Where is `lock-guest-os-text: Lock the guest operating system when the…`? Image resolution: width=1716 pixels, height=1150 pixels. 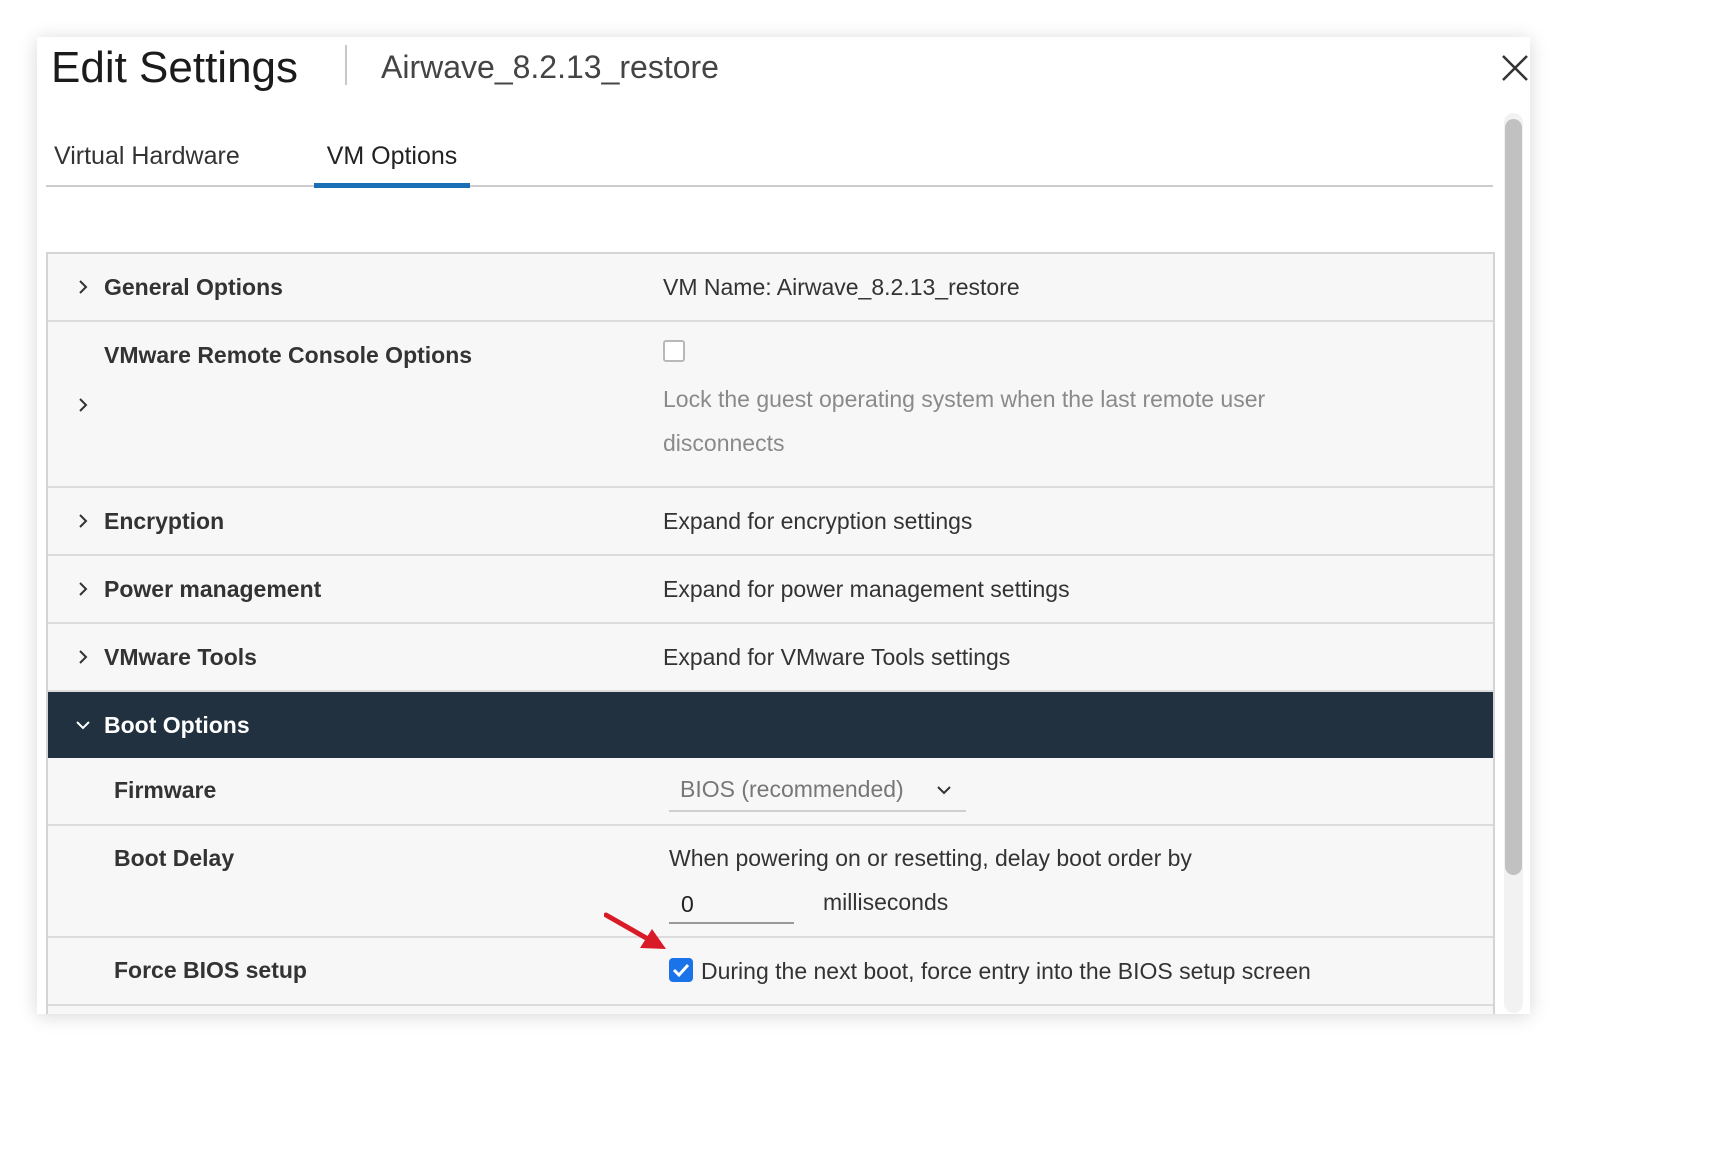 lock-guest-os-text: Lock the guest operating system when the… is located at coordinates (964, 399).